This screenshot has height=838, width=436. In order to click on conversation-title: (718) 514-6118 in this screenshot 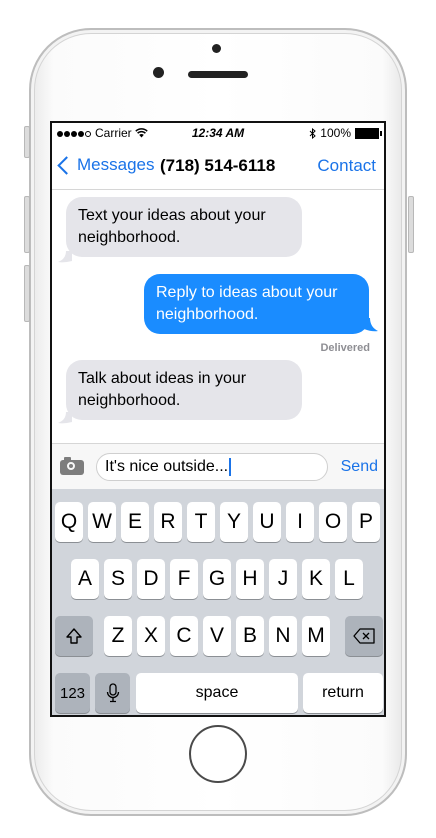, I will do `click(218, 165)`.